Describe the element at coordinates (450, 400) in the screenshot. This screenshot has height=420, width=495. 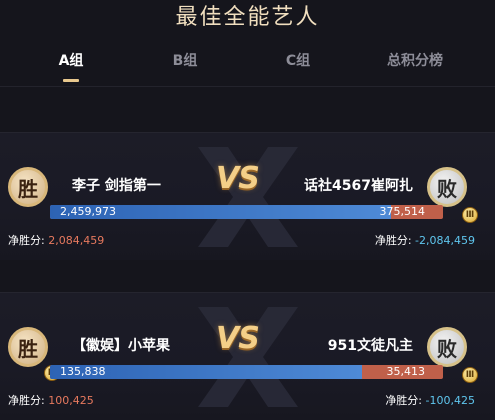
I see `net-score-value: -100,425` at that location.